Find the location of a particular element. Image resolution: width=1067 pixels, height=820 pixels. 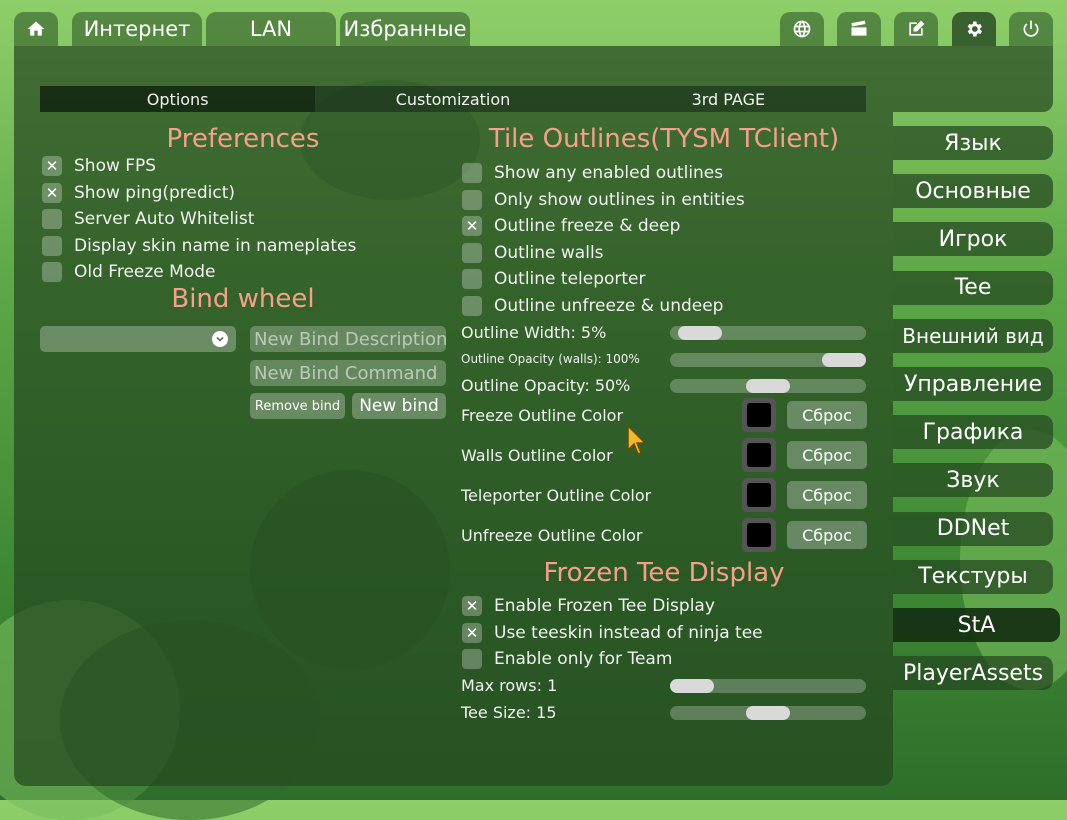

preference-item: Old Freeze Mode is located at coordinates (128, 272).